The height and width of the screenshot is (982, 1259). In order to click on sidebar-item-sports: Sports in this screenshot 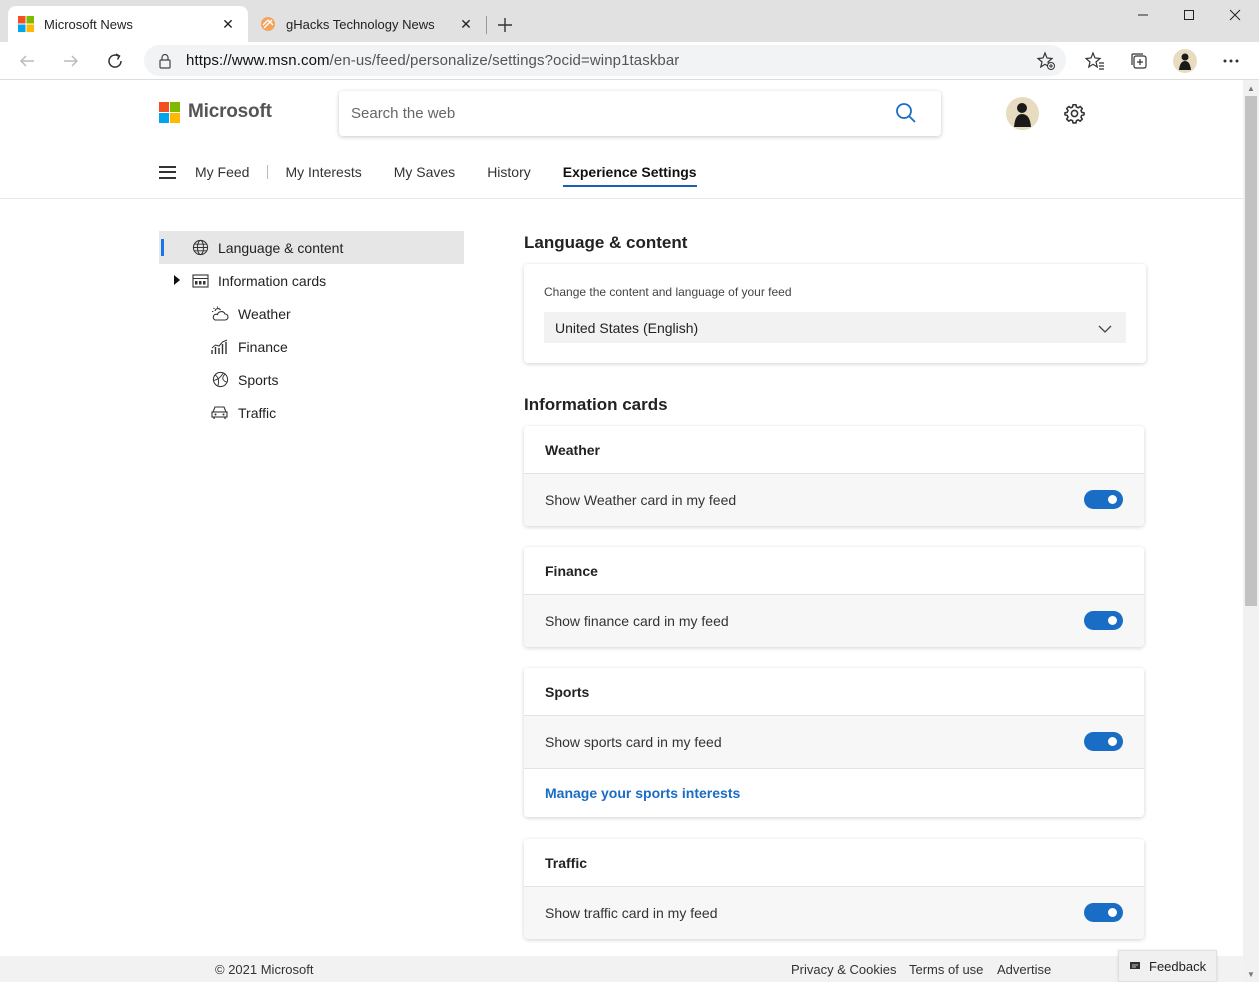, I will do `click(311, 379)`.